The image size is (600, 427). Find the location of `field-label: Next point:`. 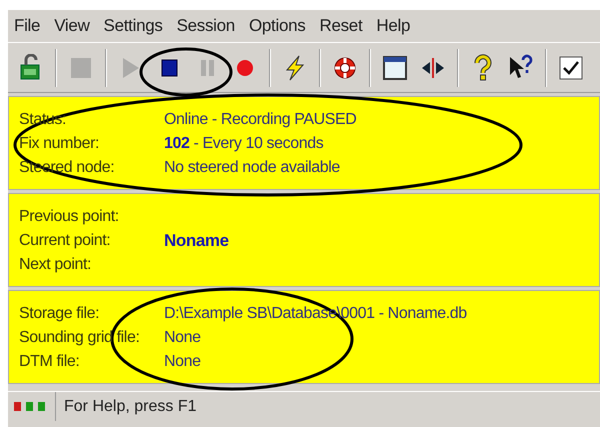

field-label: Next point: is located at coordinates (55, 265).